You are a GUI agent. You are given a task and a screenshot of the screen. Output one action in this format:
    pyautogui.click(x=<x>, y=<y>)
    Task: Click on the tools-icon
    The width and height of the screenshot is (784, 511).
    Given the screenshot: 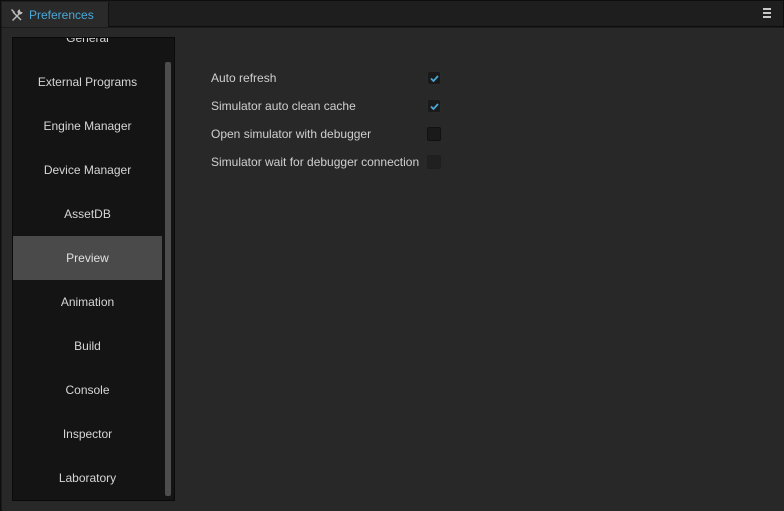 What is the action you would take?
    pyautogui.click(x=17, y=15)
    